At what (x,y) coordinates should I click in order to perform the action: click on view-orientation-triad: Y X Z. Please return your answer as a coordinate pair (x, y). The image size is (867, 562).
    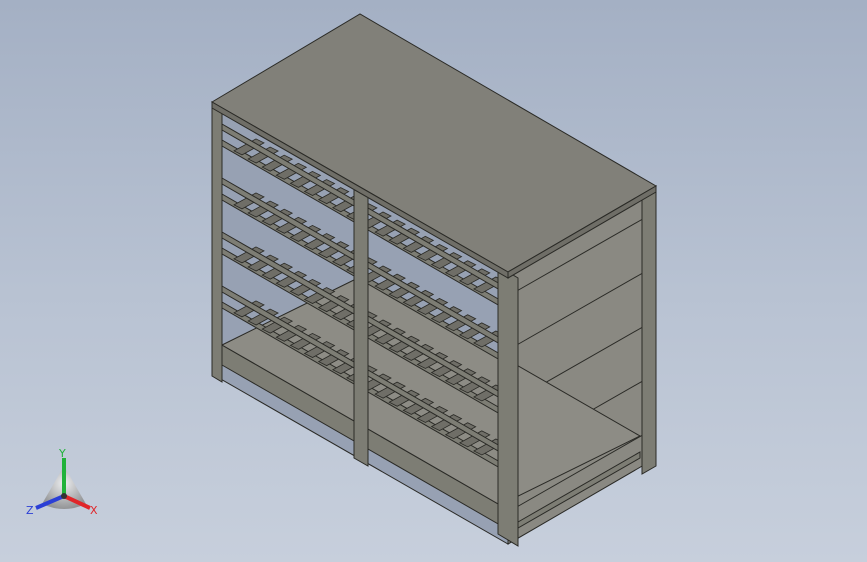
    Looking at the image, I should click on (64, 486).